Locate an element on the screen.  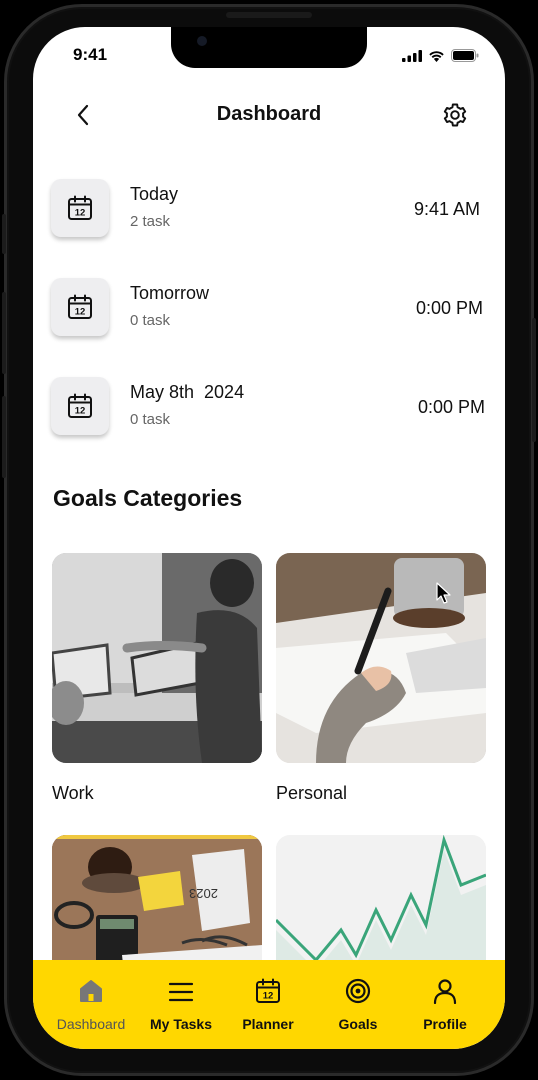
goal-card-label: Work is located at coordinates (73, 793).